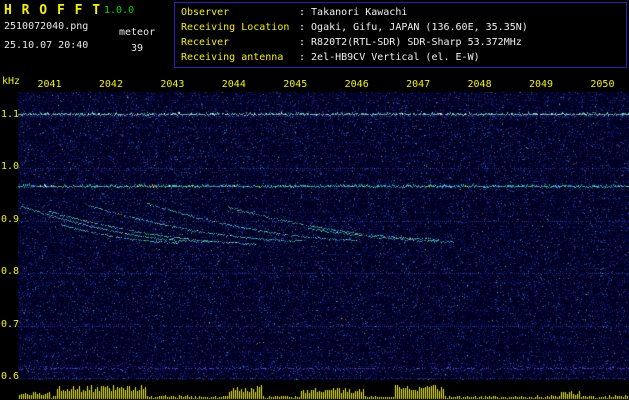 The image size is (629, 400). Describe the element at coordinates (10, 324) in the screenshot. I see `freq-tick-label: 0.7` at that location.